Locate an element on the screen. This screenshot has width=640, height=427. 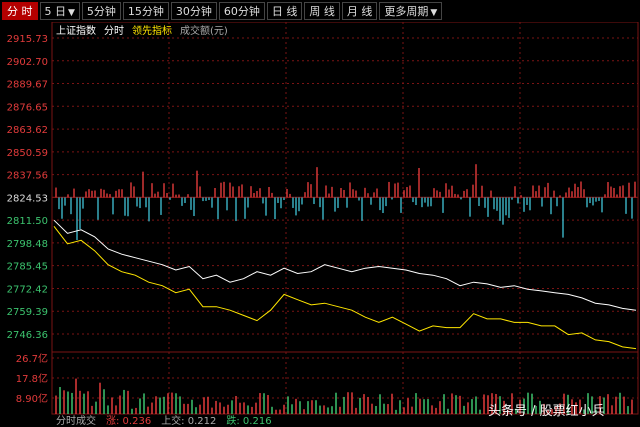
period-tab-label: 月 线 is located at coordinates (359, 11).